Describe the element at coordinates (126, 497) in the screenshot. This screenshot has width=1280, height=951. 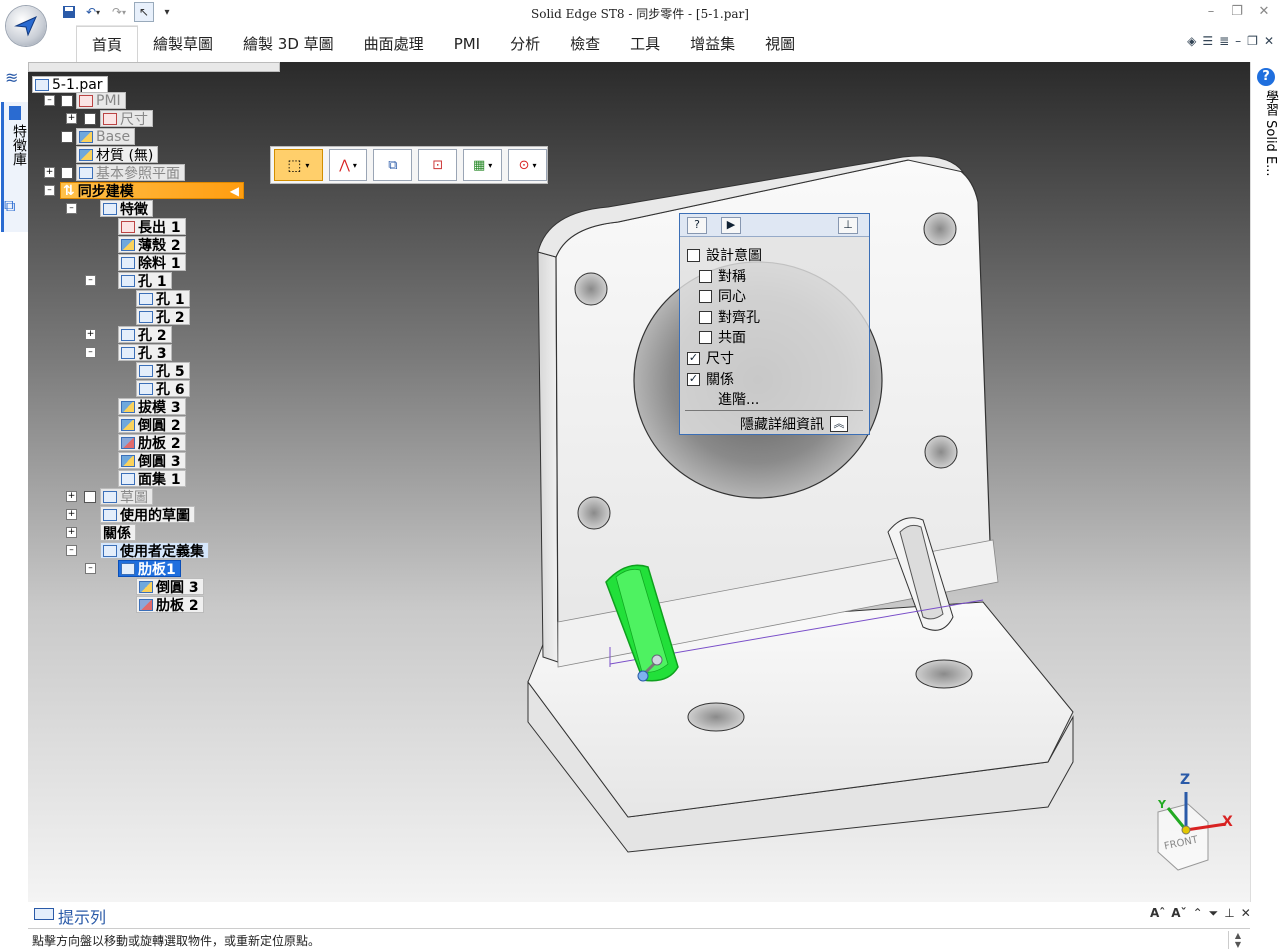
I see `tree-item-sketches: 草圖` at that location.